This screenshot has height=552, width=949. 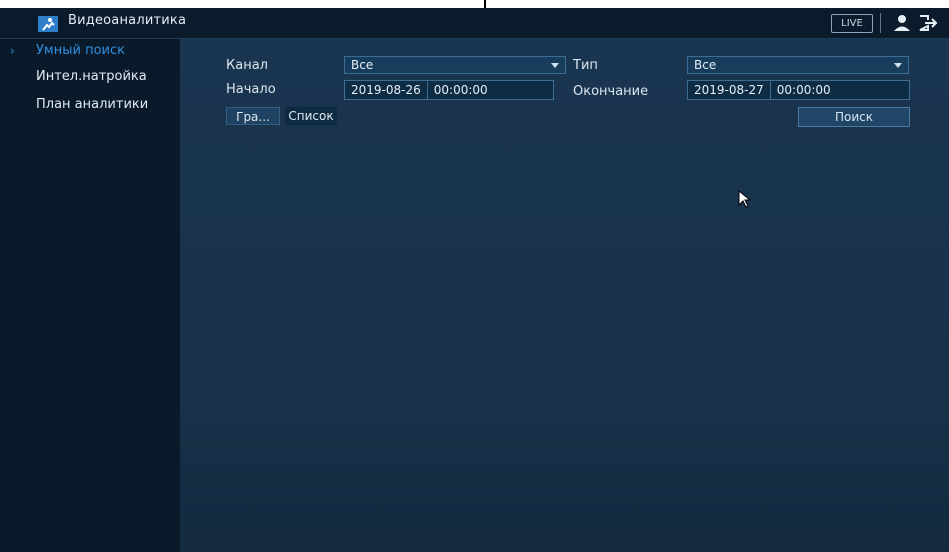 What do you see at coordinates (902, 23) in the screenshot?
I see `user-icon` at bounding box center [902, 23].